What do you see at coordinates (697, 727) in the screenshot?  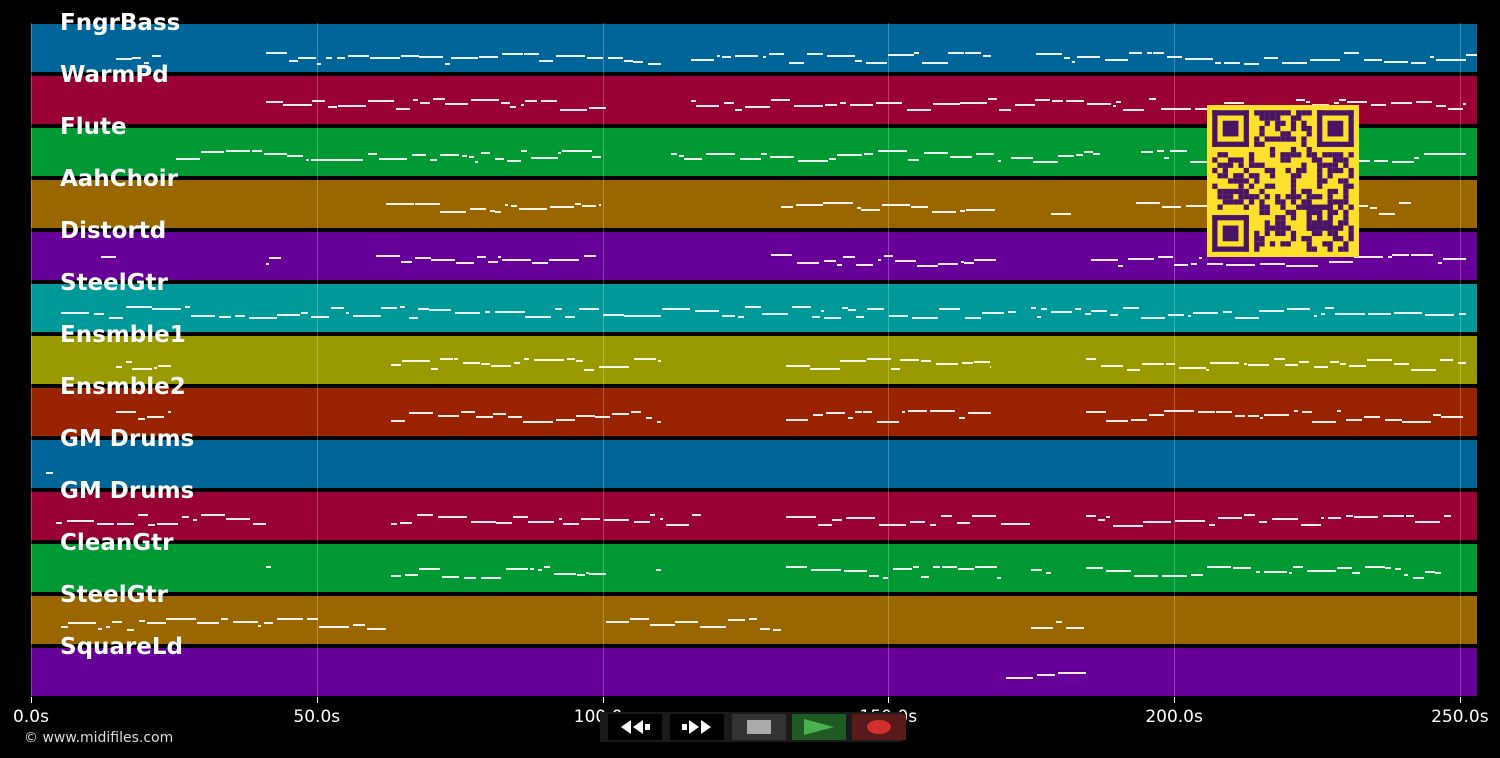 I see `fast-forward-button` at bounding box center [697, 727].